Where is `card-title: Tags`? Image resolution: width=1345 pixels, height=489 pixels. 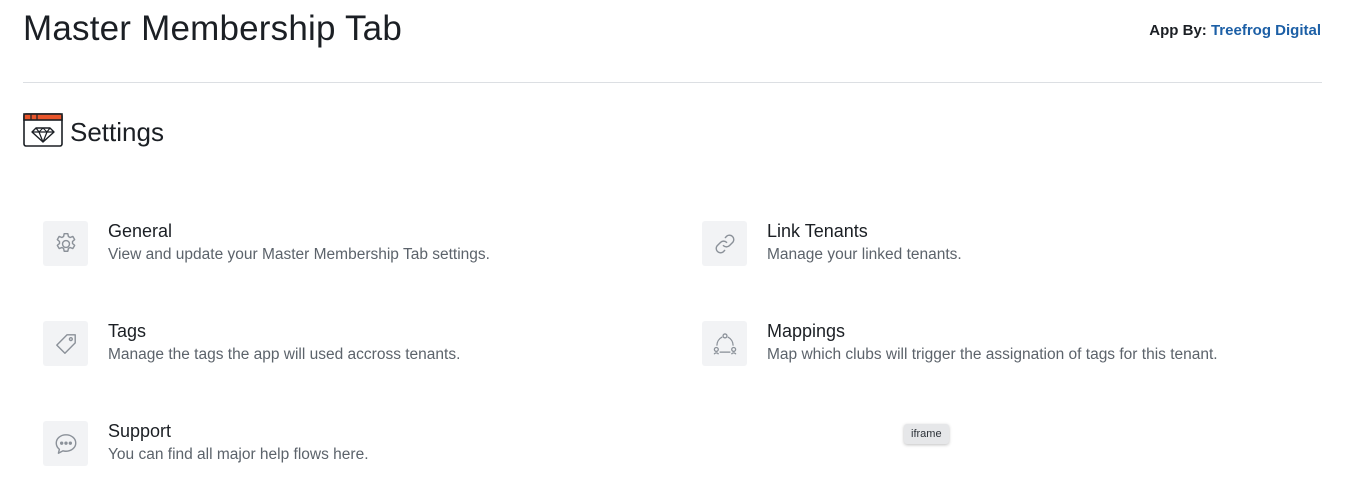 card-title: Tags is located at coordinates (127, 331).